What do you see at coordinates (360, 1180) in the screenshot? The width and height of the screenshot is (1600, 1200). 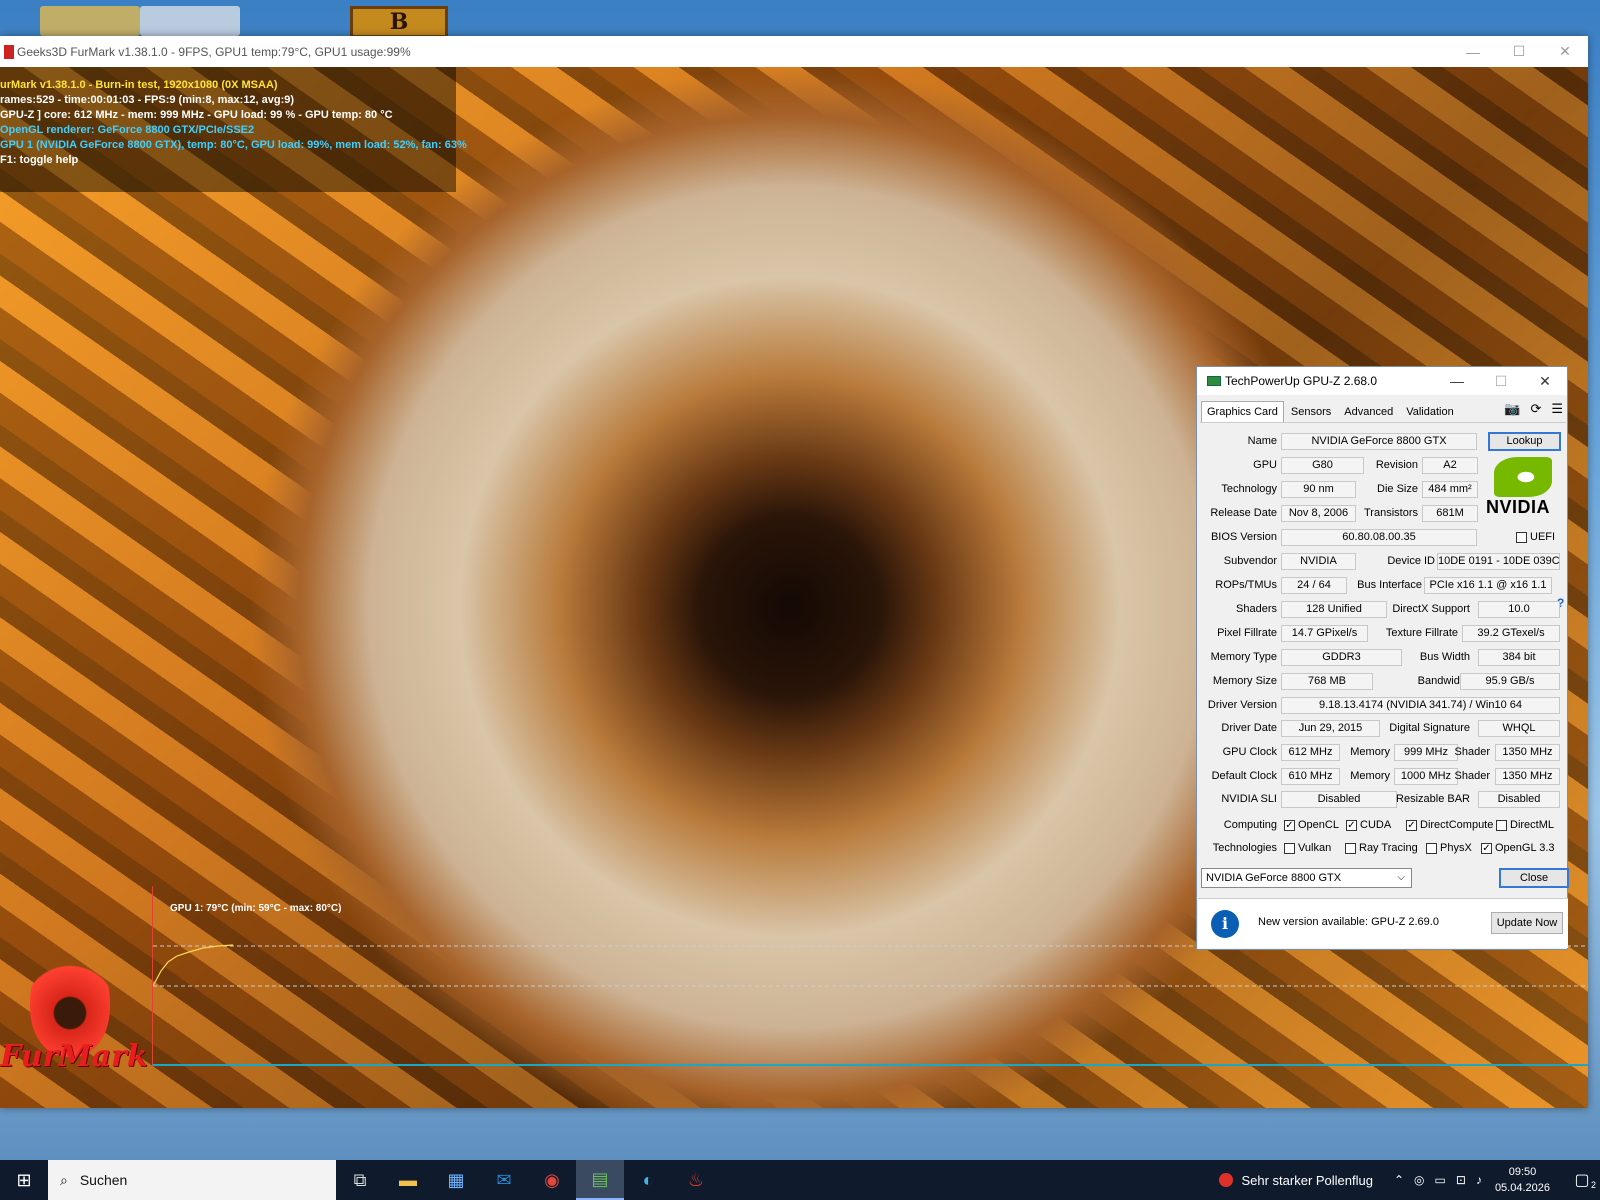 I see `task-view-icon: ⧉` at bounding box center [360, 1180].